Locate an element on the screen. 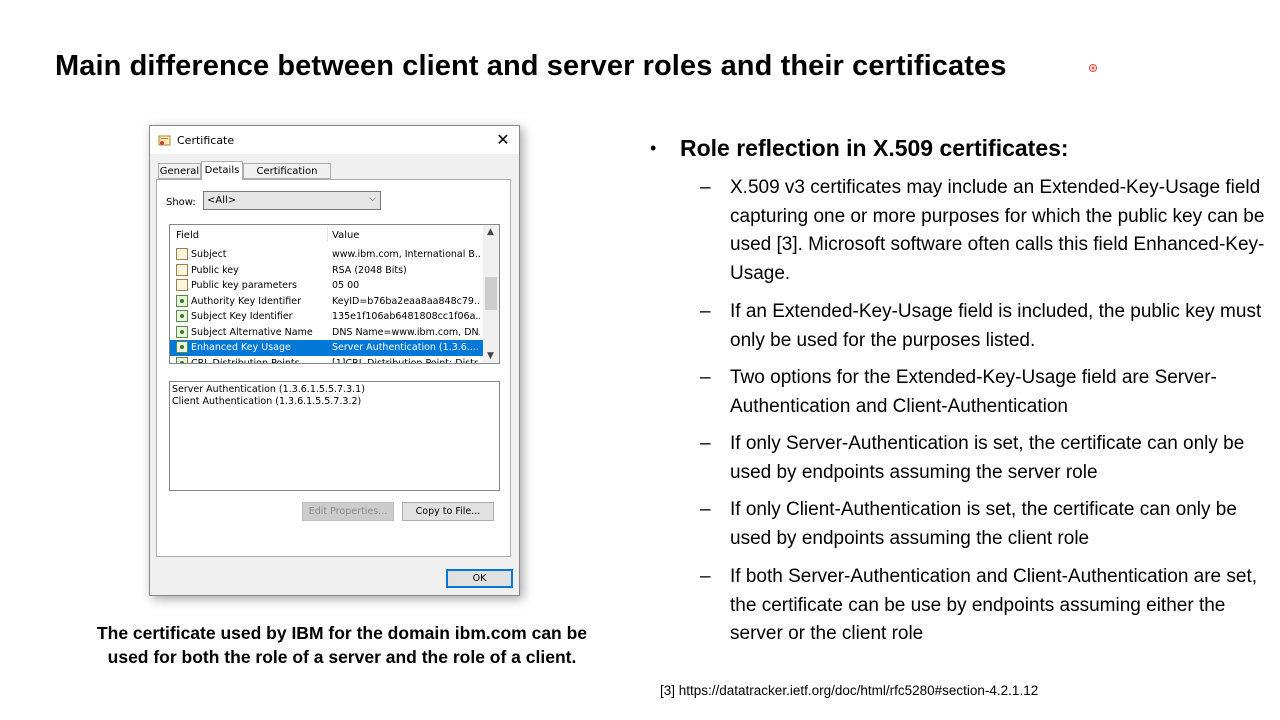 The height and width of the screenshot is (720, 1280). field-name: Public key is located at coordinates (215, 270).